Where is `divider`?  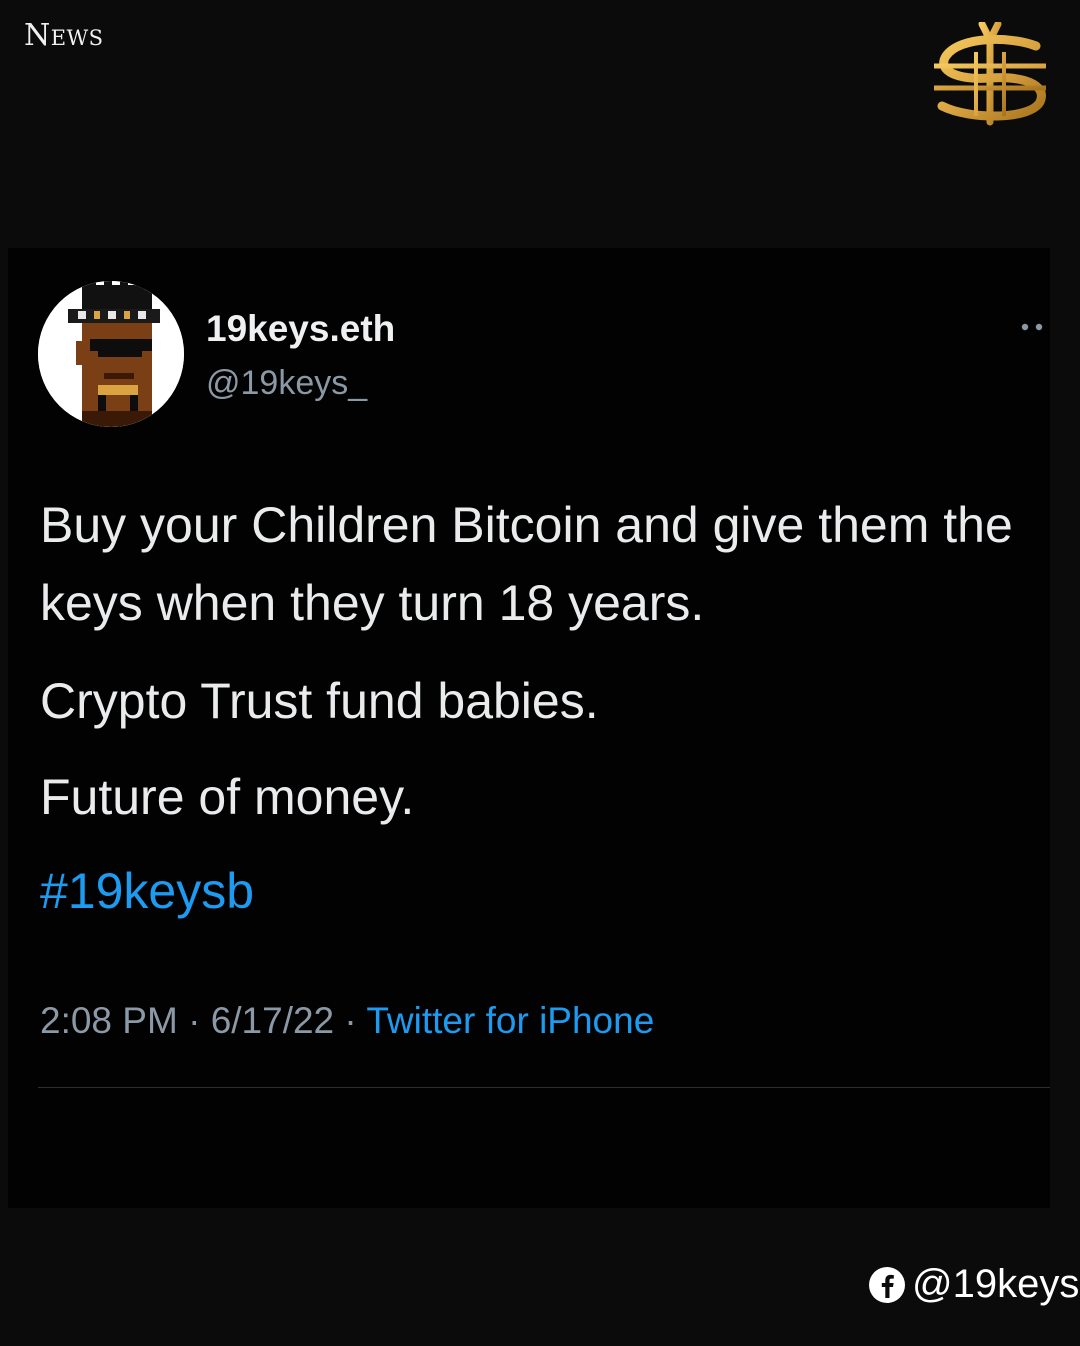 divider is located at coordinates (544, 1087).